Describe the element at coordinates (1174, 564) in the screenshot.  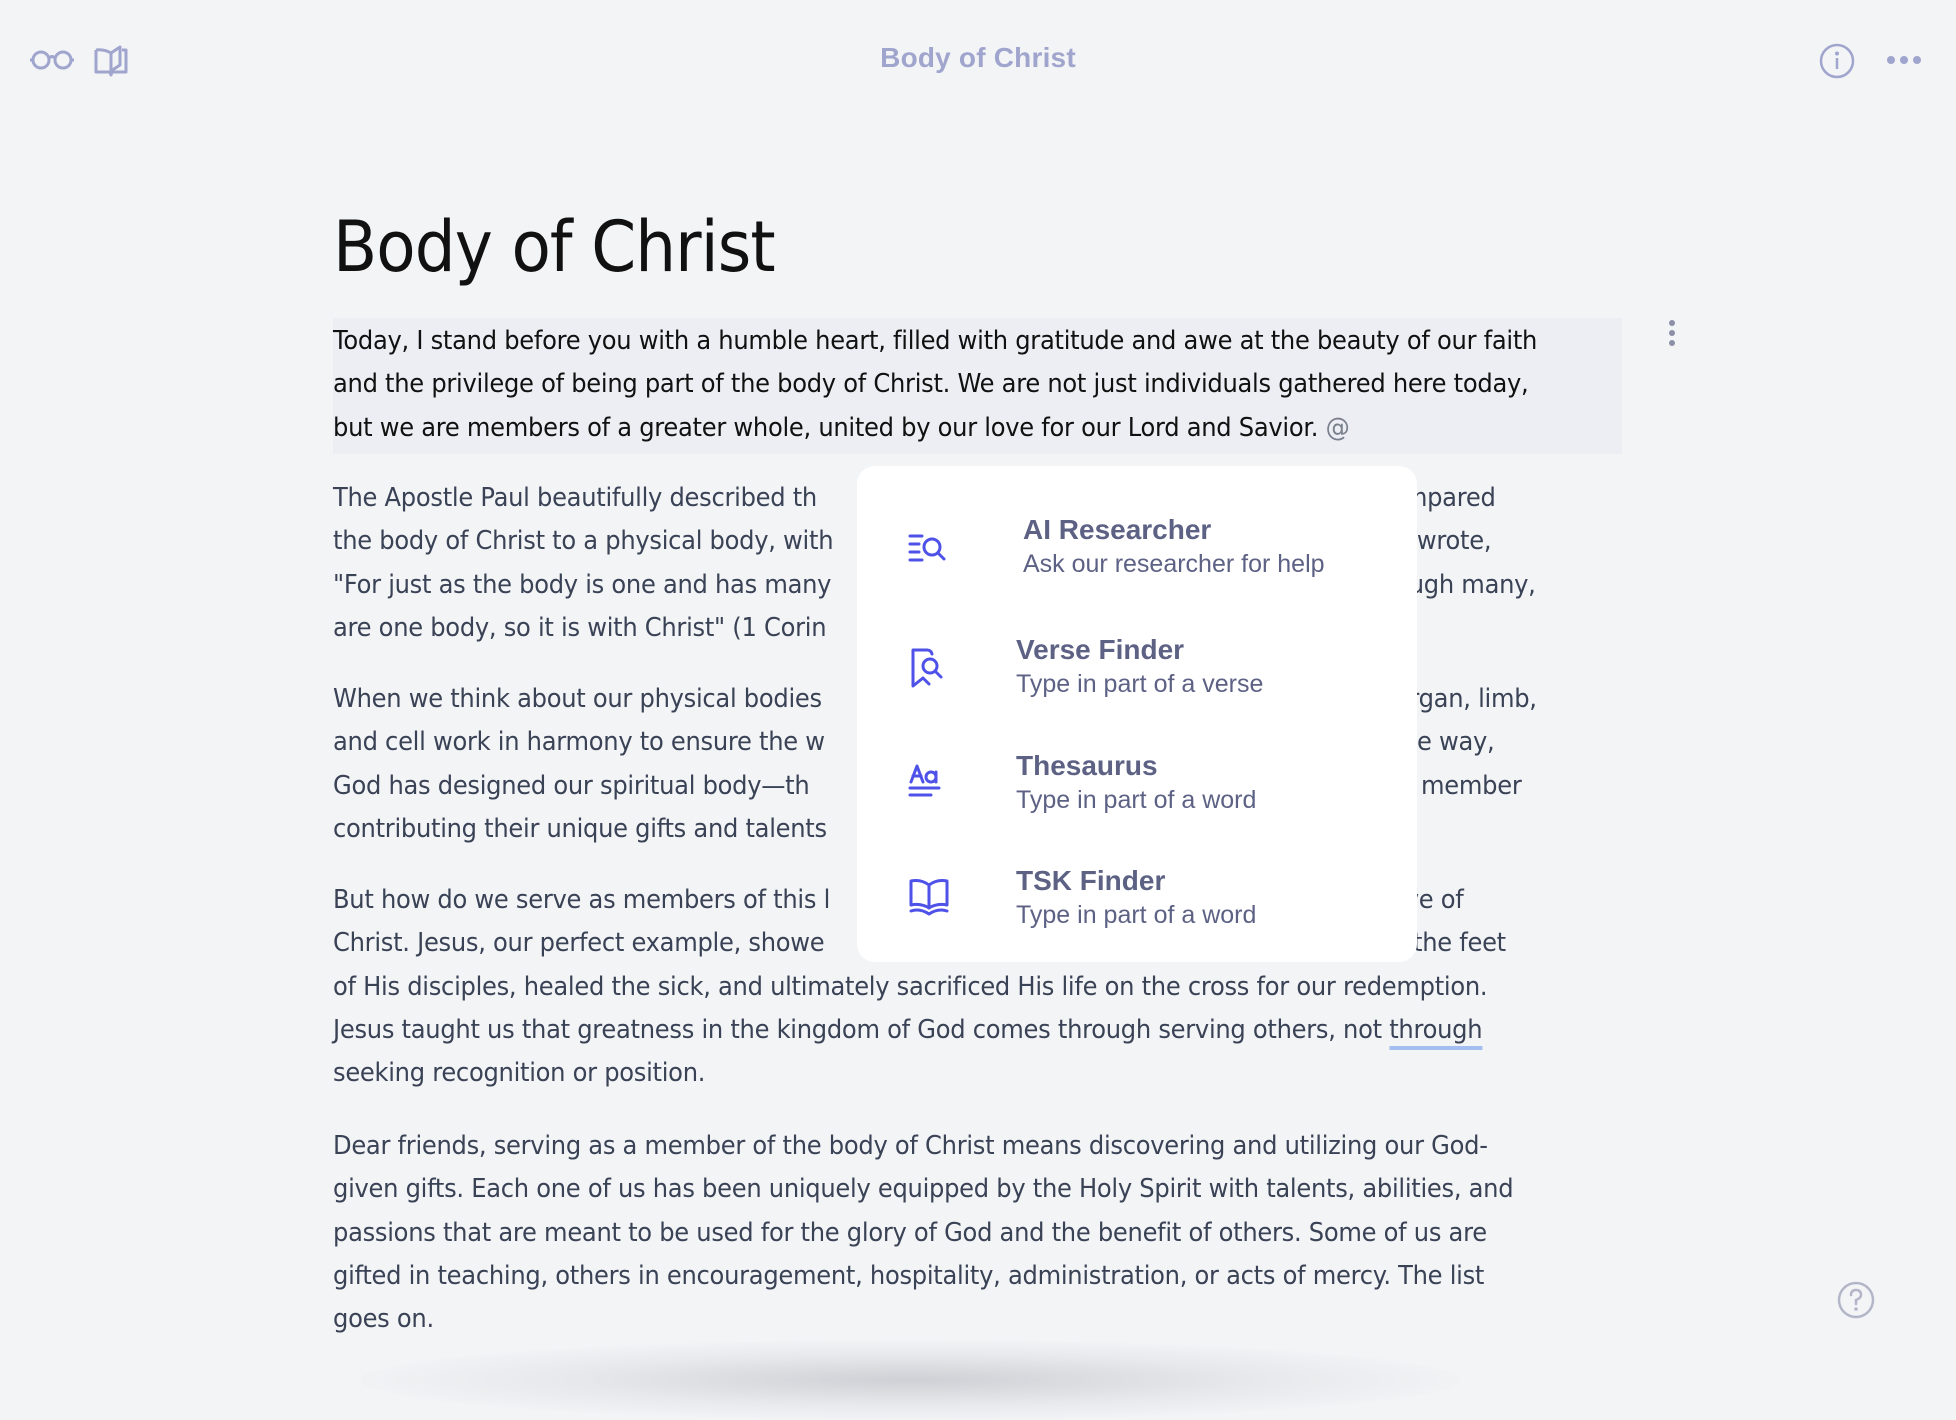
I see `menu-item-subtitle: Ask our researcher for help` at that location.